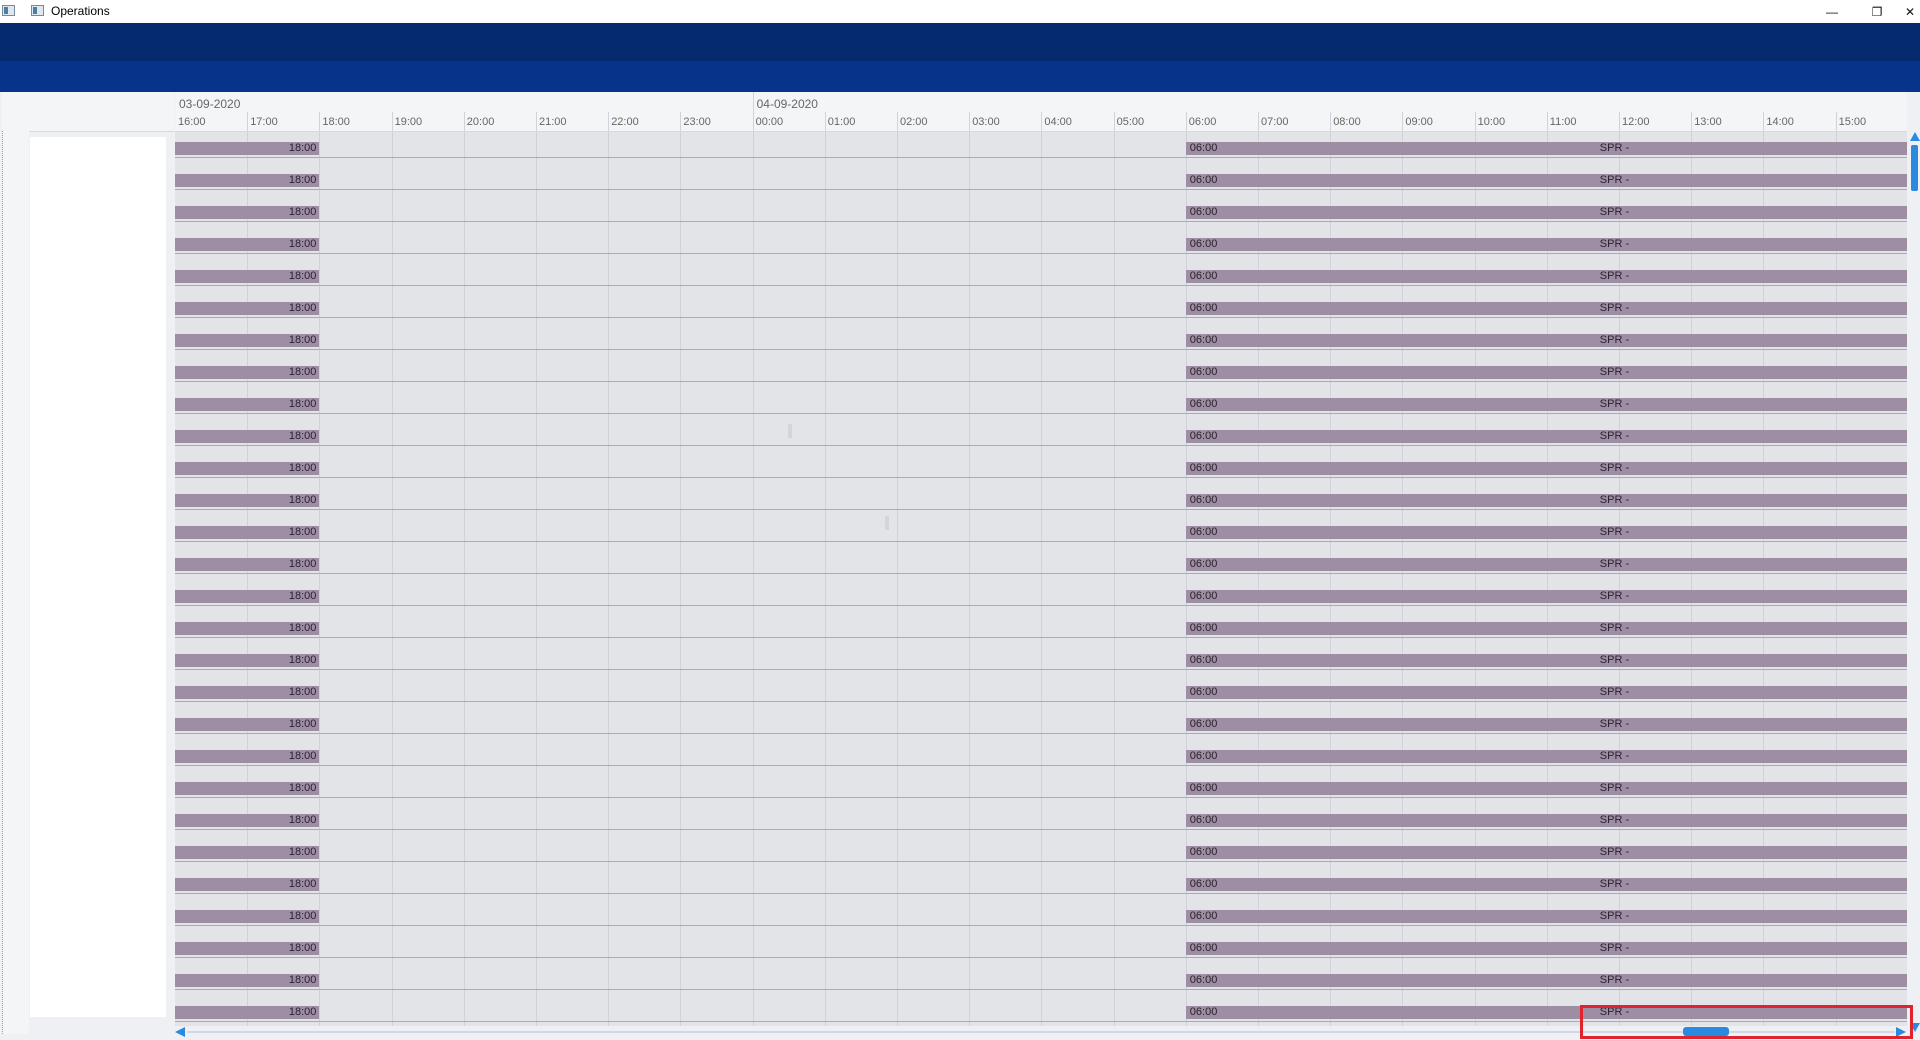  I want to click on arrow-up-icon, so click(1915, 136).